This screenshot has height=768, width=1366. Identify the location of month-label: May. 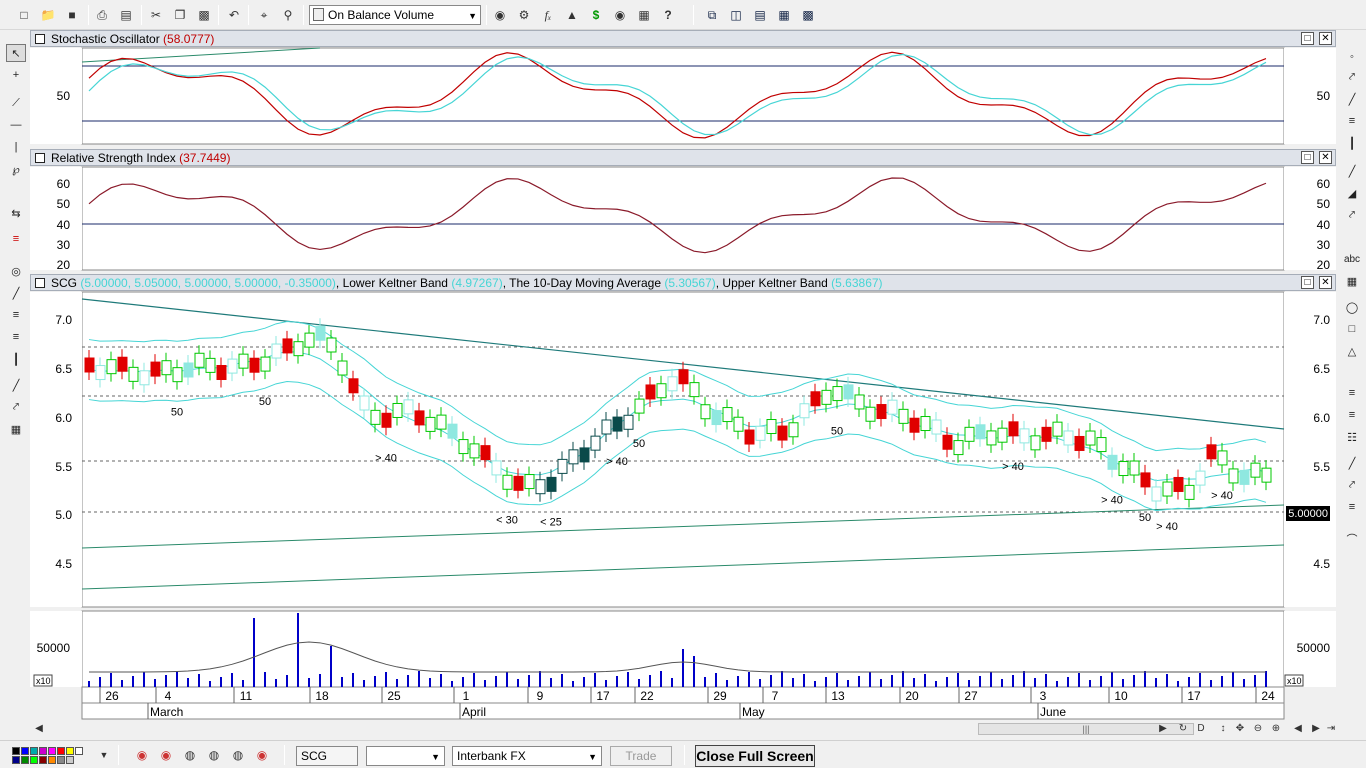
(753, 712).